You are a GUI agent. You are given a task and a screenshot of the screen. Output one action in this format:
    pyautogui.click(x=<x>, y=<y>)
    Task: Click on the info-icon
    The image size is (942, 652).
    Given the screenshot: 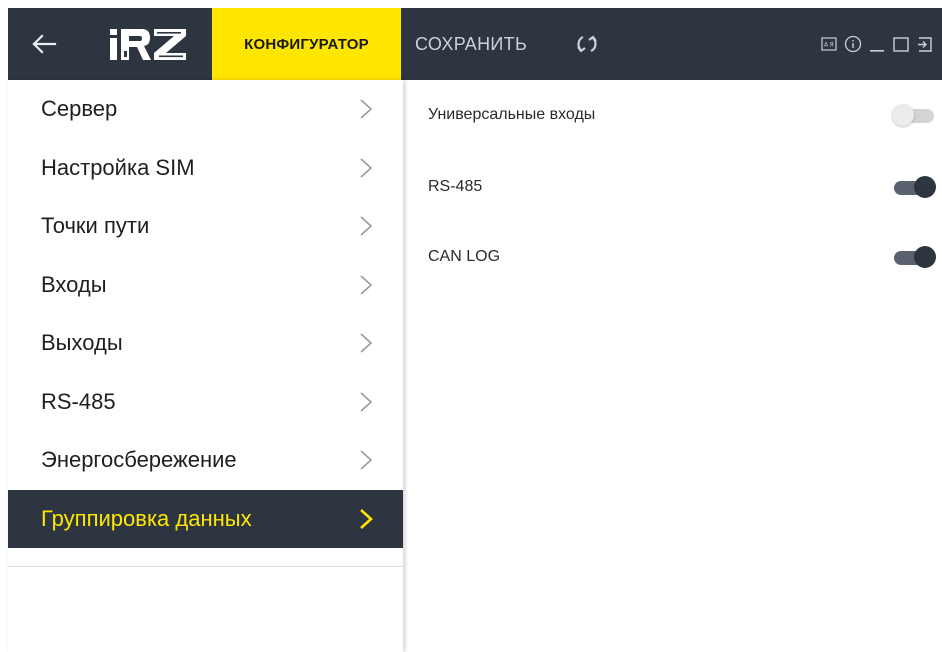 What is the action you would take?
    pyautogui.click(x=853, y=44)
    